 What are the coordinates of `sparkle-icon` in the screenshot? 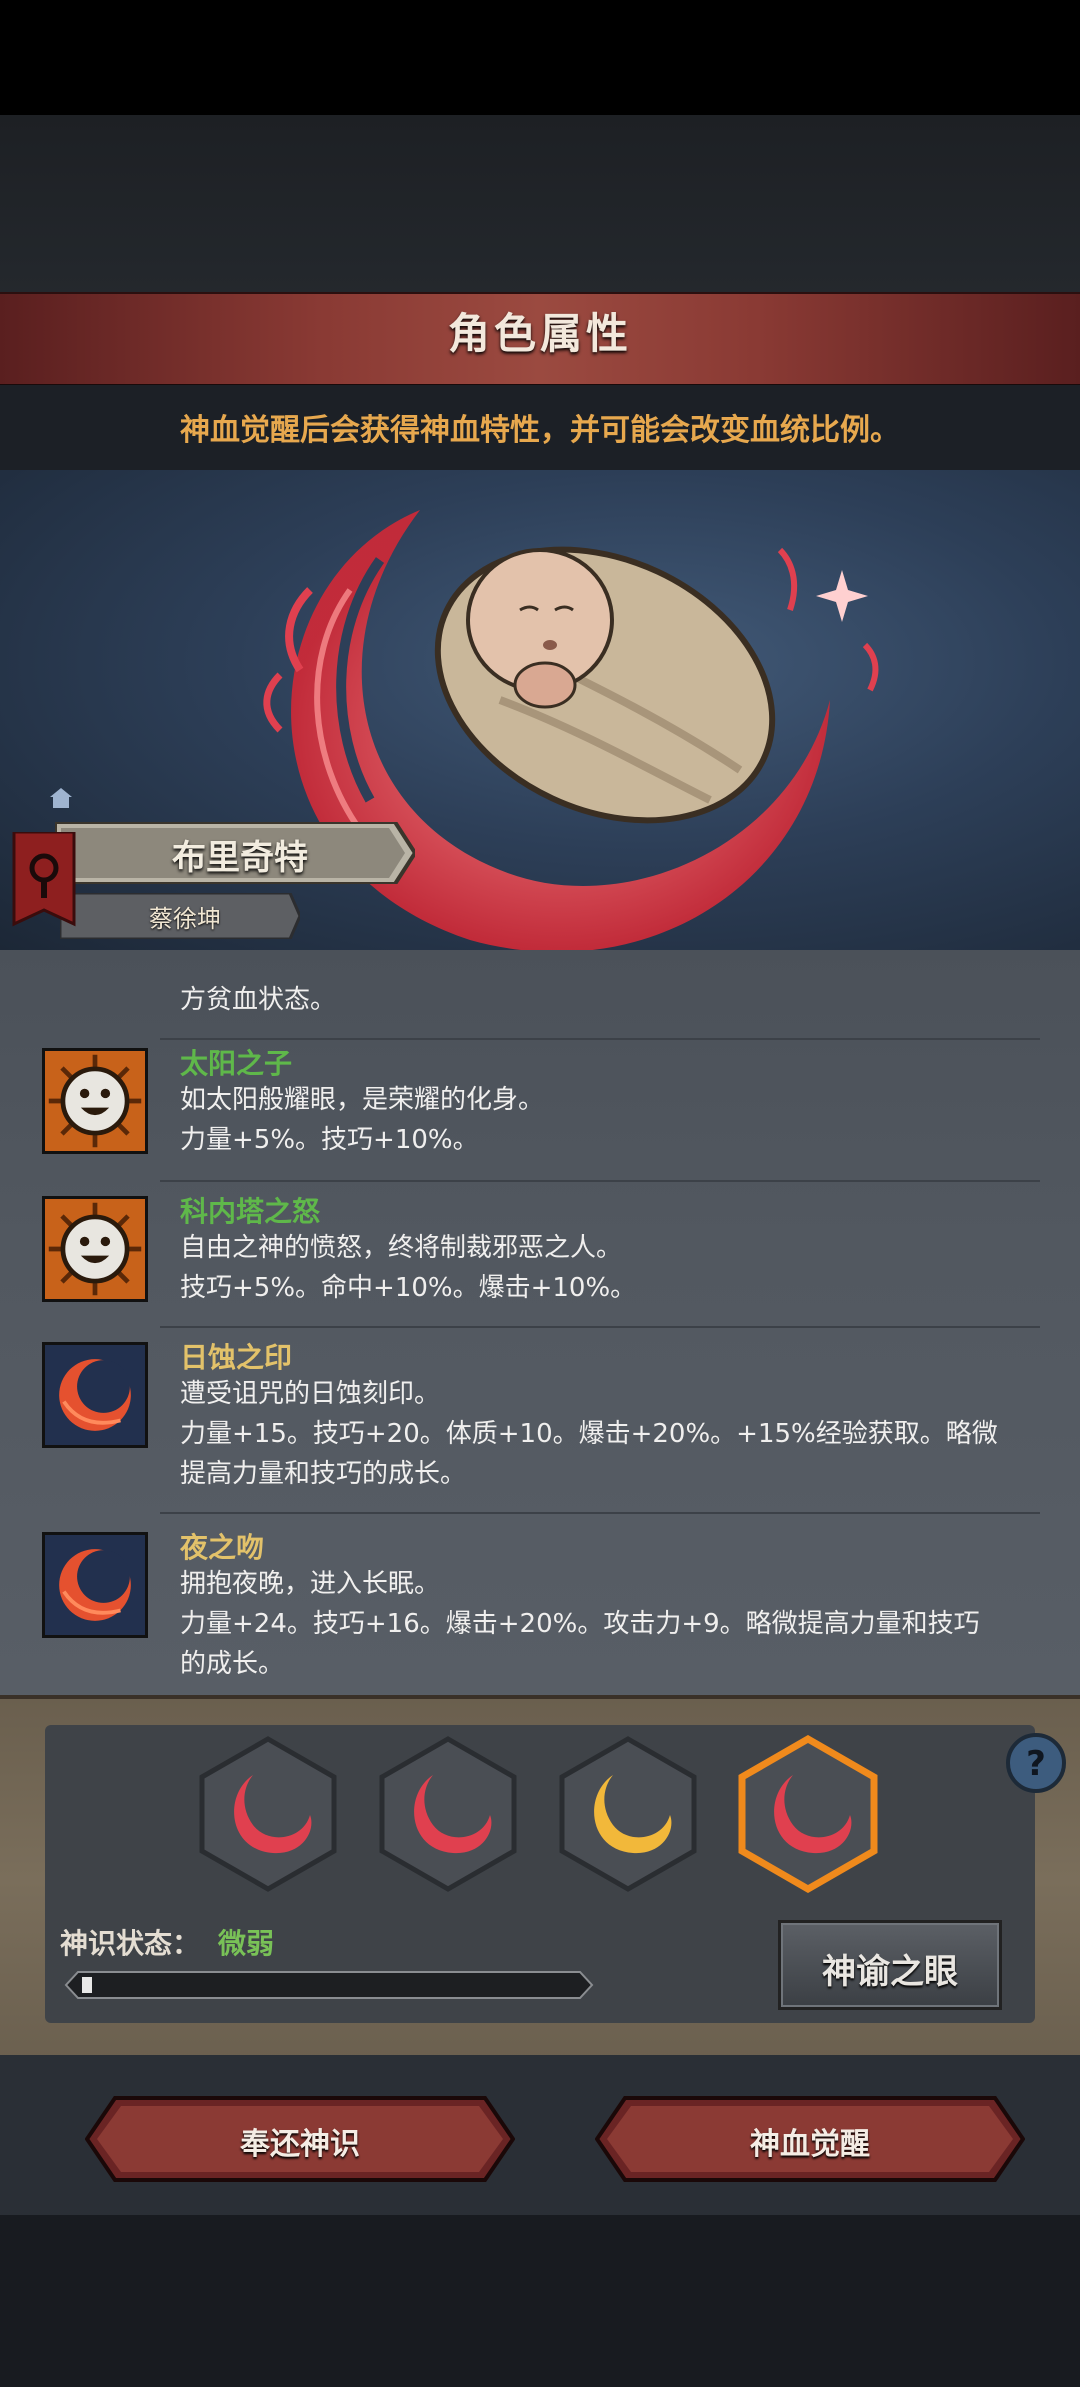 It's located at (842, 596).